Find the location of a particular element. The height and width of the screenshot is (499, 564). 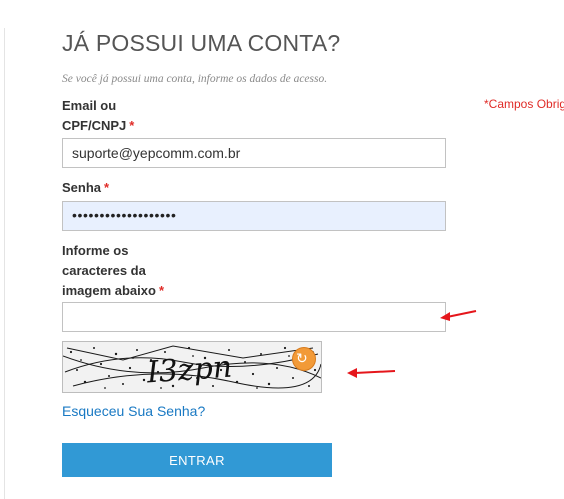

captcha-required-mark: * is located at coordinates (161, 290).